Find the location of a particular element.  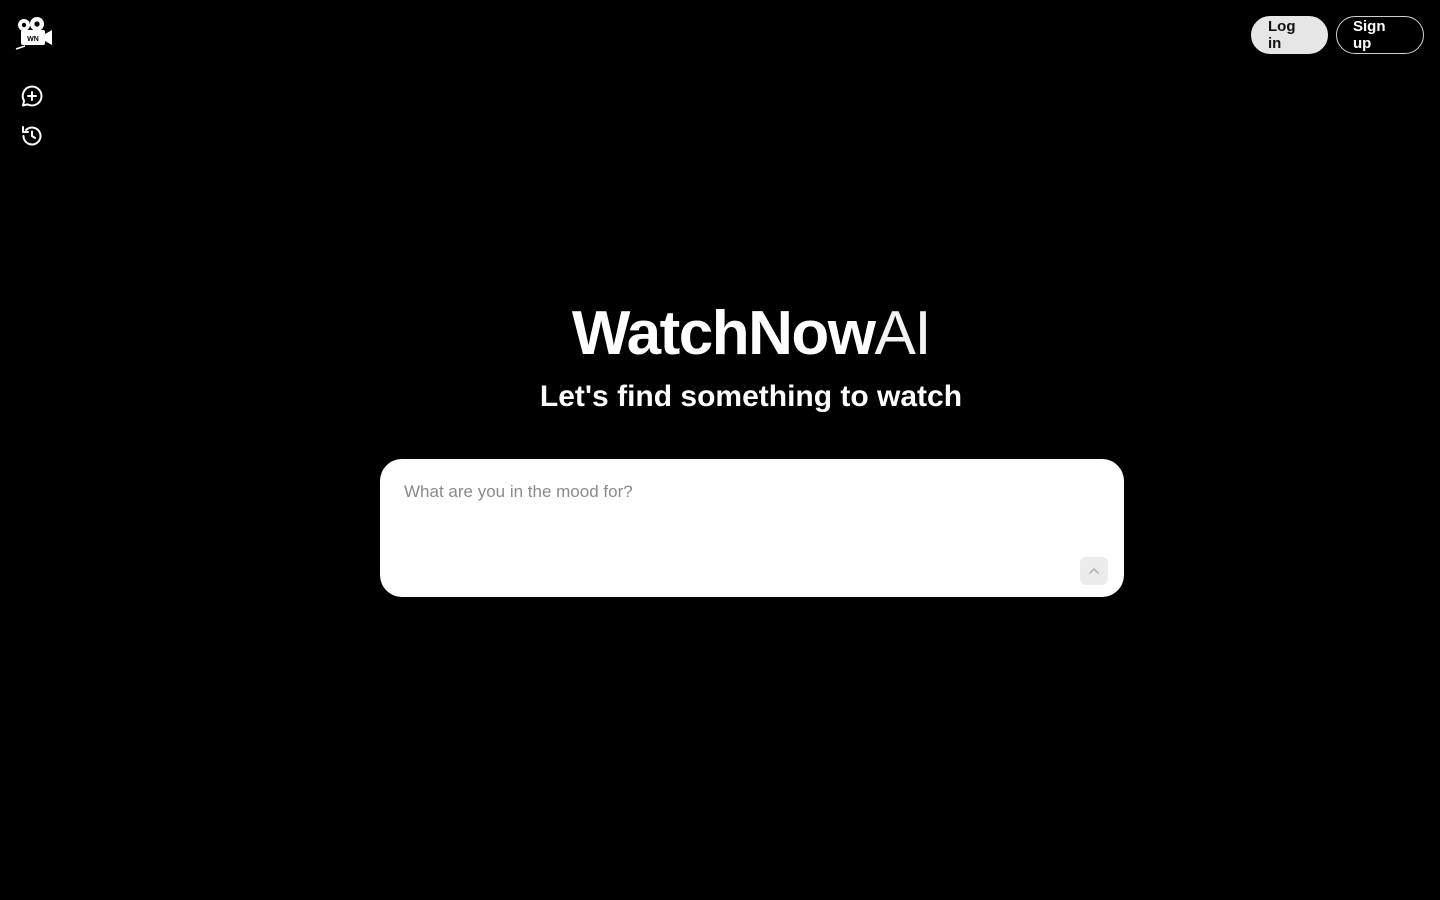

brand-title: WatchNowAI is located at coordinates (751, 334).